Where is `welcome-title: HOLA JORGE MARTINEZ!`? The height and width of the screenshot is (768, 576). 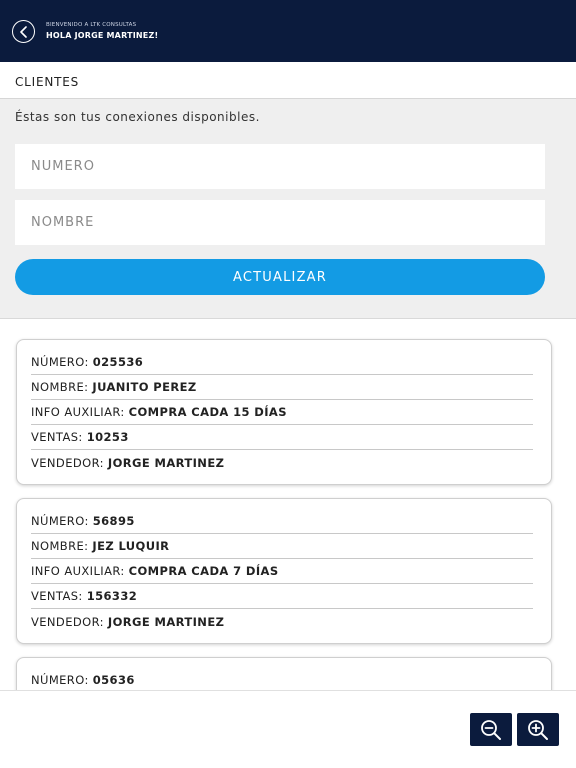 welcome-title: HOLA JORGE MARTINEZ! is located at coordinates (102, 35).